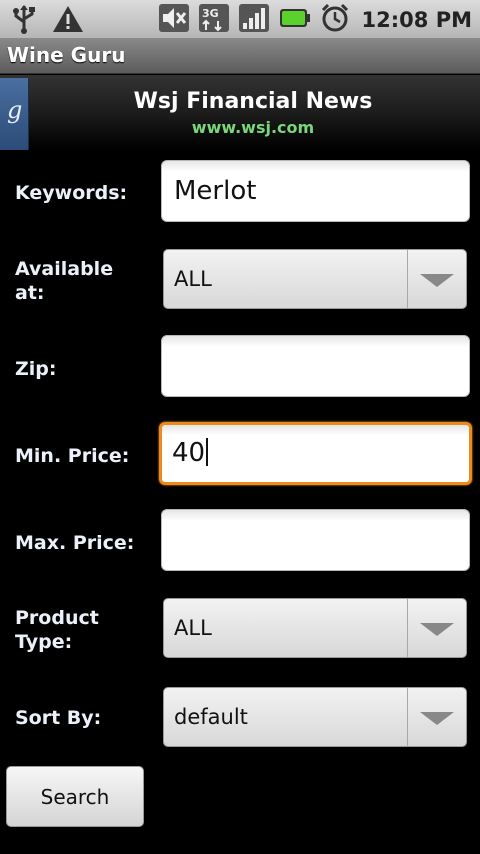 Image resolution: width=480 pixels, height=854 pixels. Describe the element at coordinates (193, 279) in the screenshot. I see `available-at-value: ALL` at that location.